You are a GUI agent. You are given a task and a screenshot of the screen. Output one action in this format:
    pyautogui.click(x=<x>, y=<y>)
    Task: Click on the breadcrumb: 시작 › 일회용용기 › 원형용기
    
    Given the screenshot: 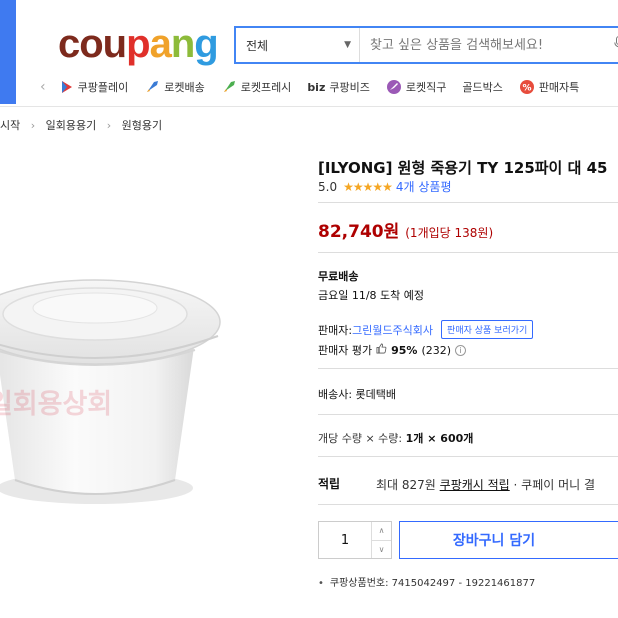 What is the action you would take?
    pyautogui.click(x=81, y=125)
    